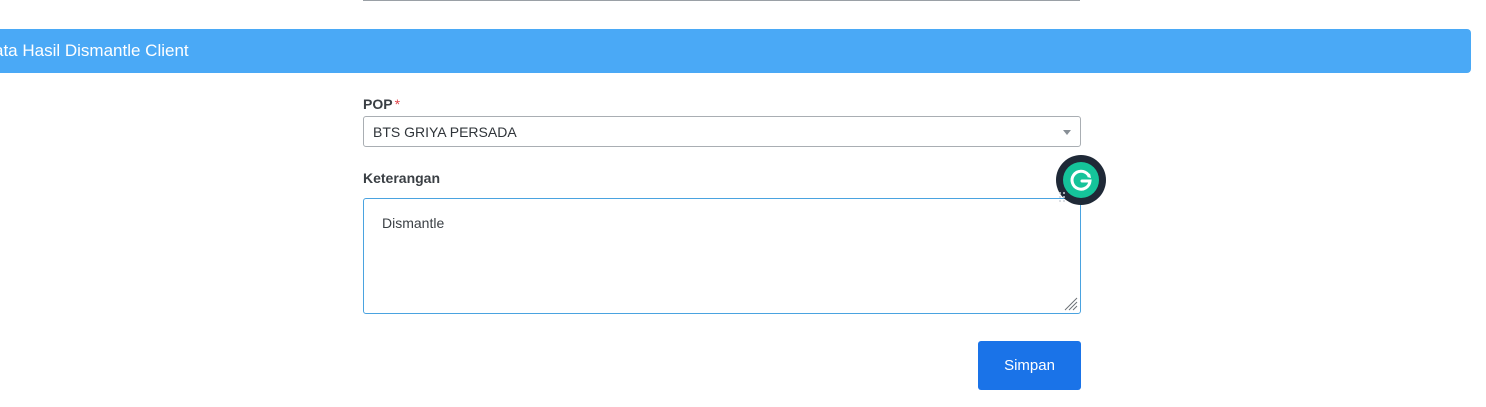  Describe the element at coordinates (722, 131) in the screenshot. I see `pop-select: BTS GRIYA PERSADA` at that location.